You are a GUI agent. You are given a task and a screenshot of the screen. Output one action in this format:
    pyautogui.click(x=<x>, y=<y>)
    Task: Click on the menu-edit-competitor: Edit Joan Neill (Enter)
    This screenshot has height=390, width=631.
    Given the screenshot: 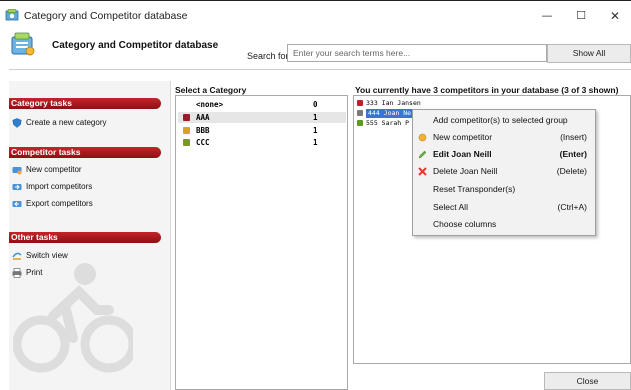 What is the action you would take?
    pyautogui.click(x=504, y=154)
    